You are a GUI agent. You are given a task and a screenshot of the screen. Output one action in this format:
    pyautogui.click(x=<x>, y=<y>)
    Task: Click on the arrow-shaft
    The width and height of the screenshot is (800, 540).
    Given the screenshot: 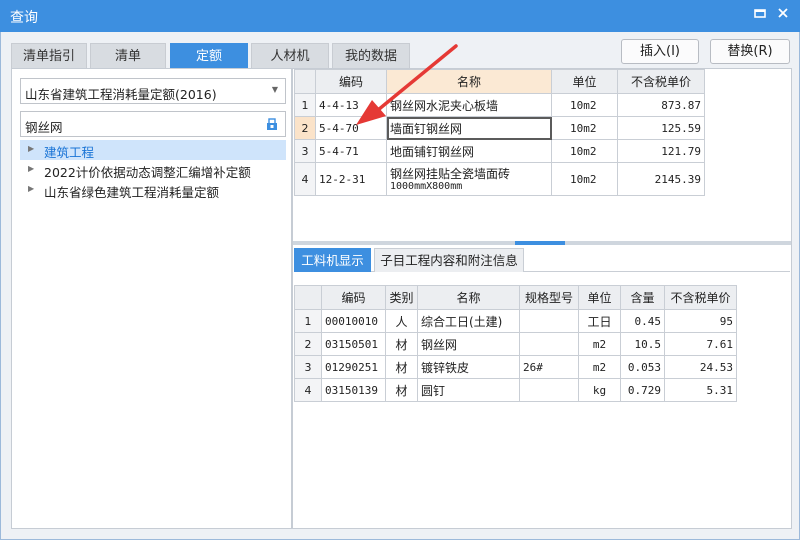 What is the action you would take?
    pyautogui.click(x=417, y=78)
    